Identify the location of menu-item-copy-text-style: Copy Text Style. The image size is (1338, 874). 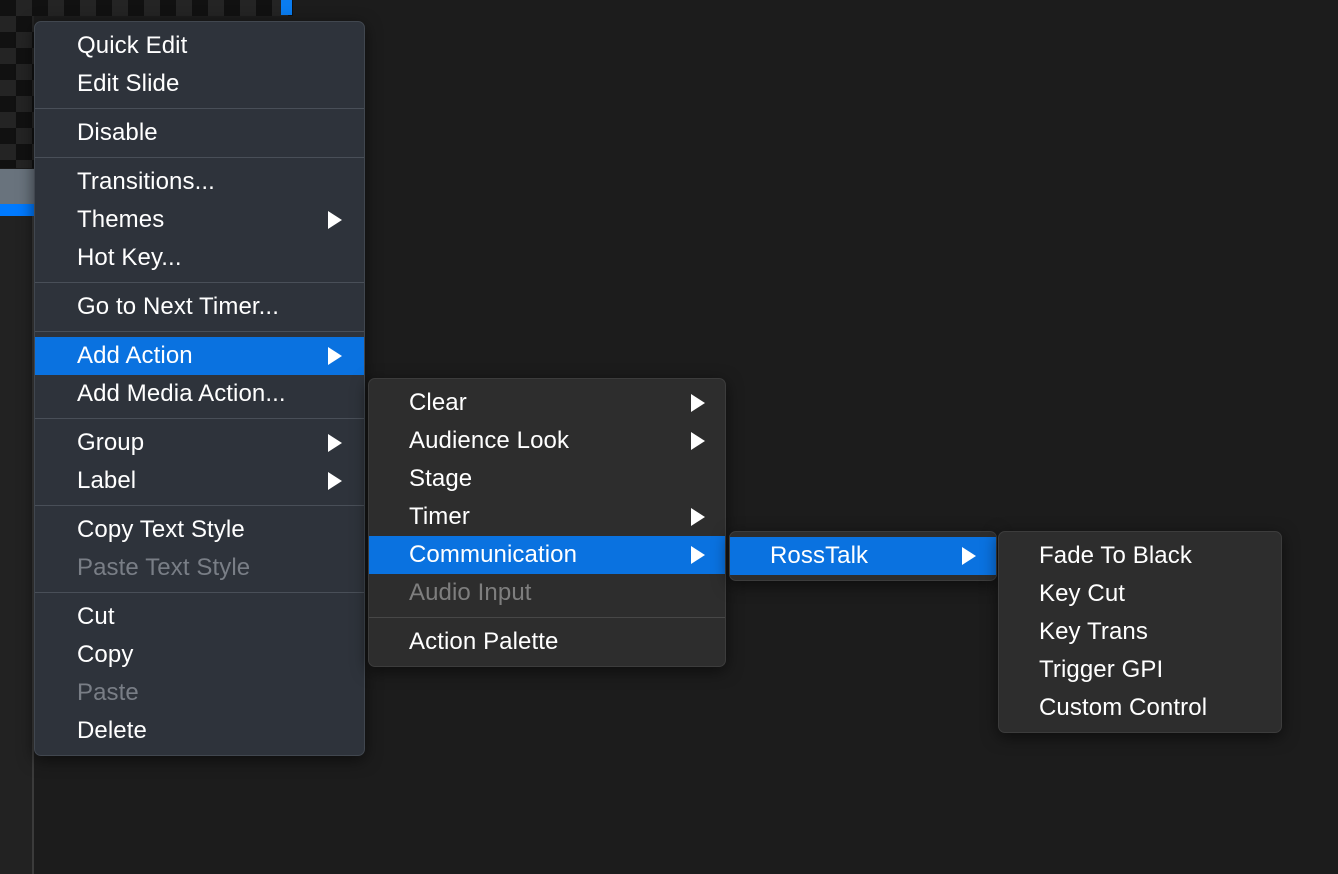
(199, 530).